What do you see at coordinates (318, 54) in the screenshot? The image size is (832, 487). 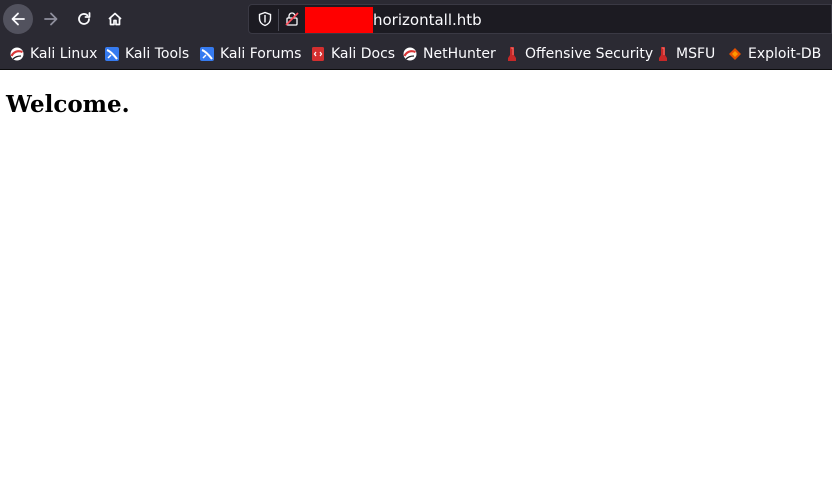 I see `kali-docs-icon` at bounding box center [318, 54].